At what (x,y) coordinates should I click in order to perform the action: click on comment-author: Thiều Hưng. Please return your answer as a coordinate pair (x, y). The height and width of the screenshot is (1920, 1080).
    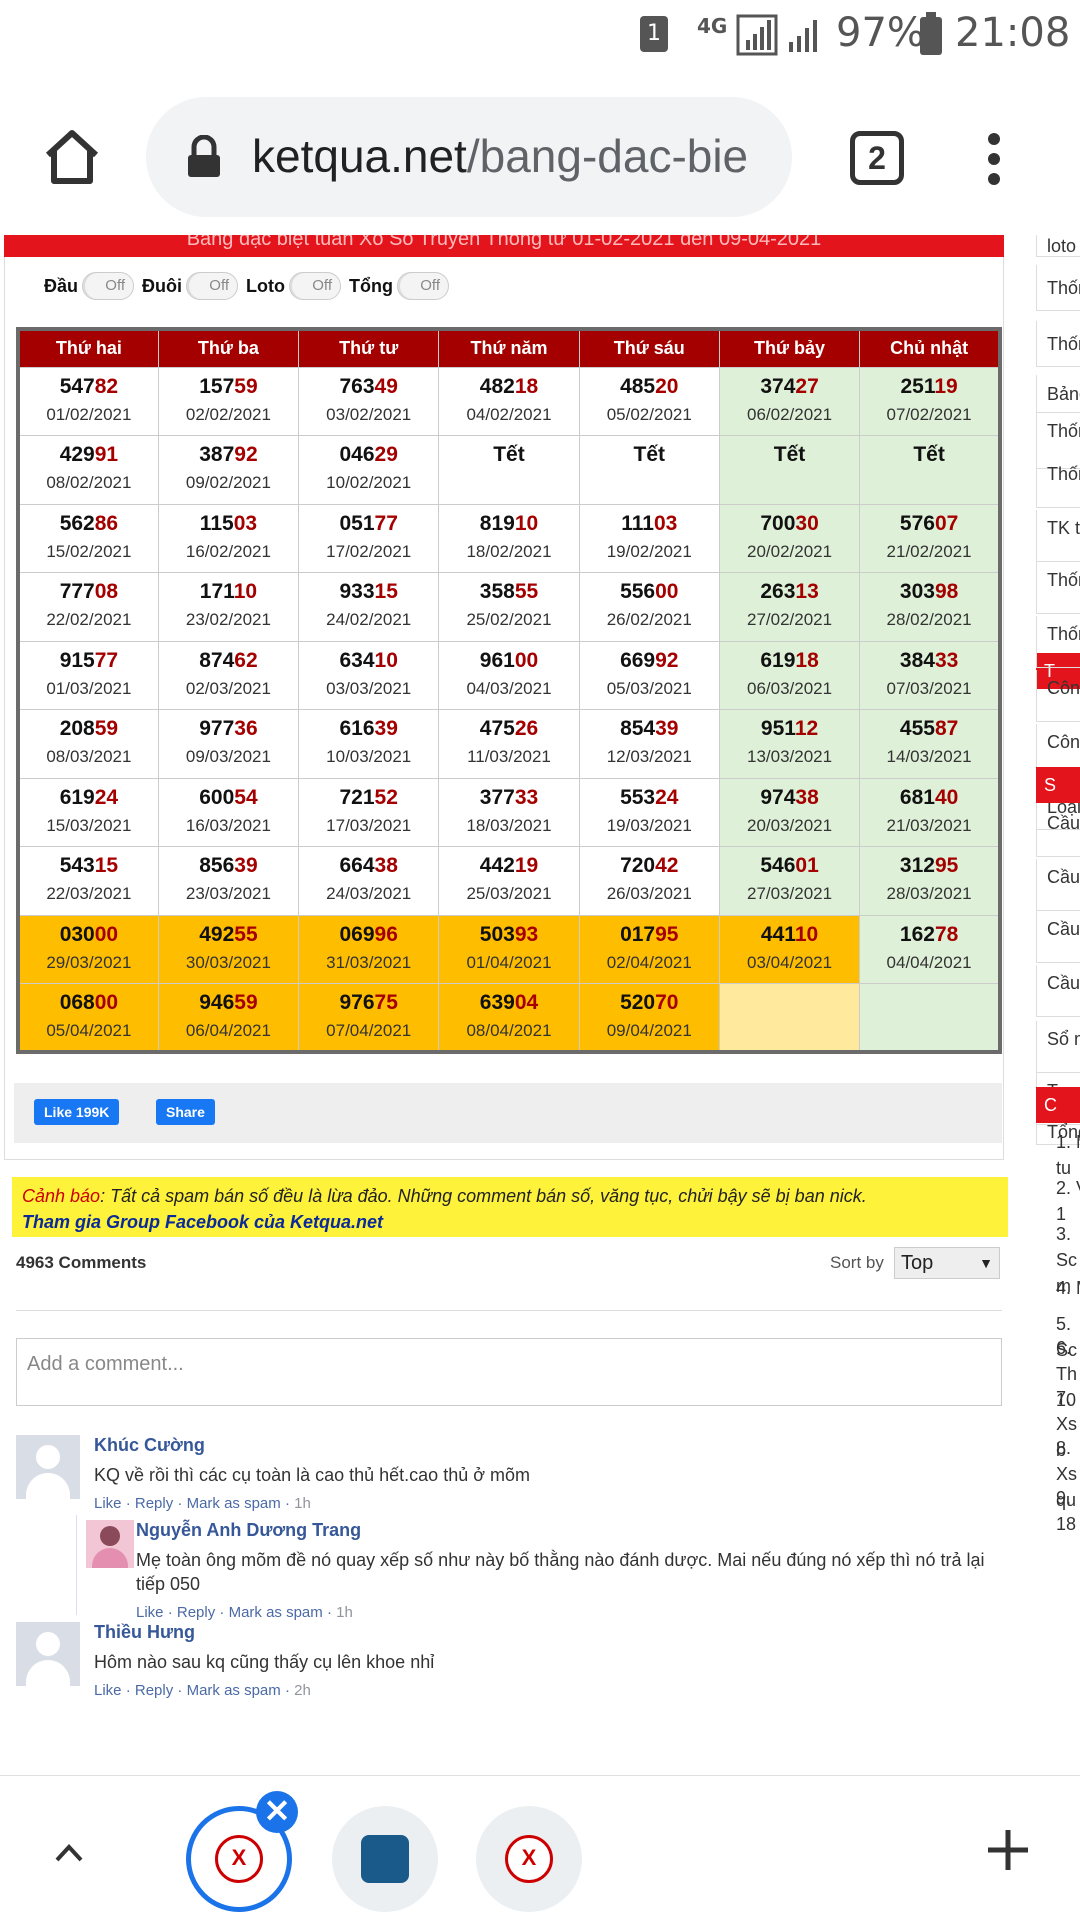
    Looking at the image, I should click on (144, 1632).